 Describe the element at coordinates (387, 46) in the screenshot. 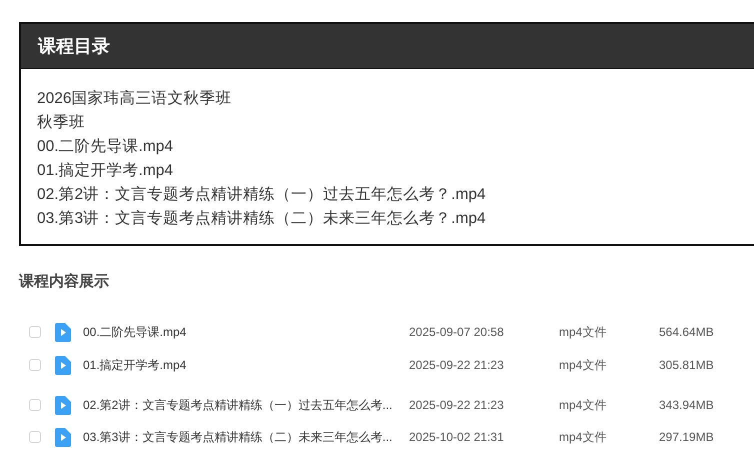

I see `catalog-title: 课程目录` at that location.